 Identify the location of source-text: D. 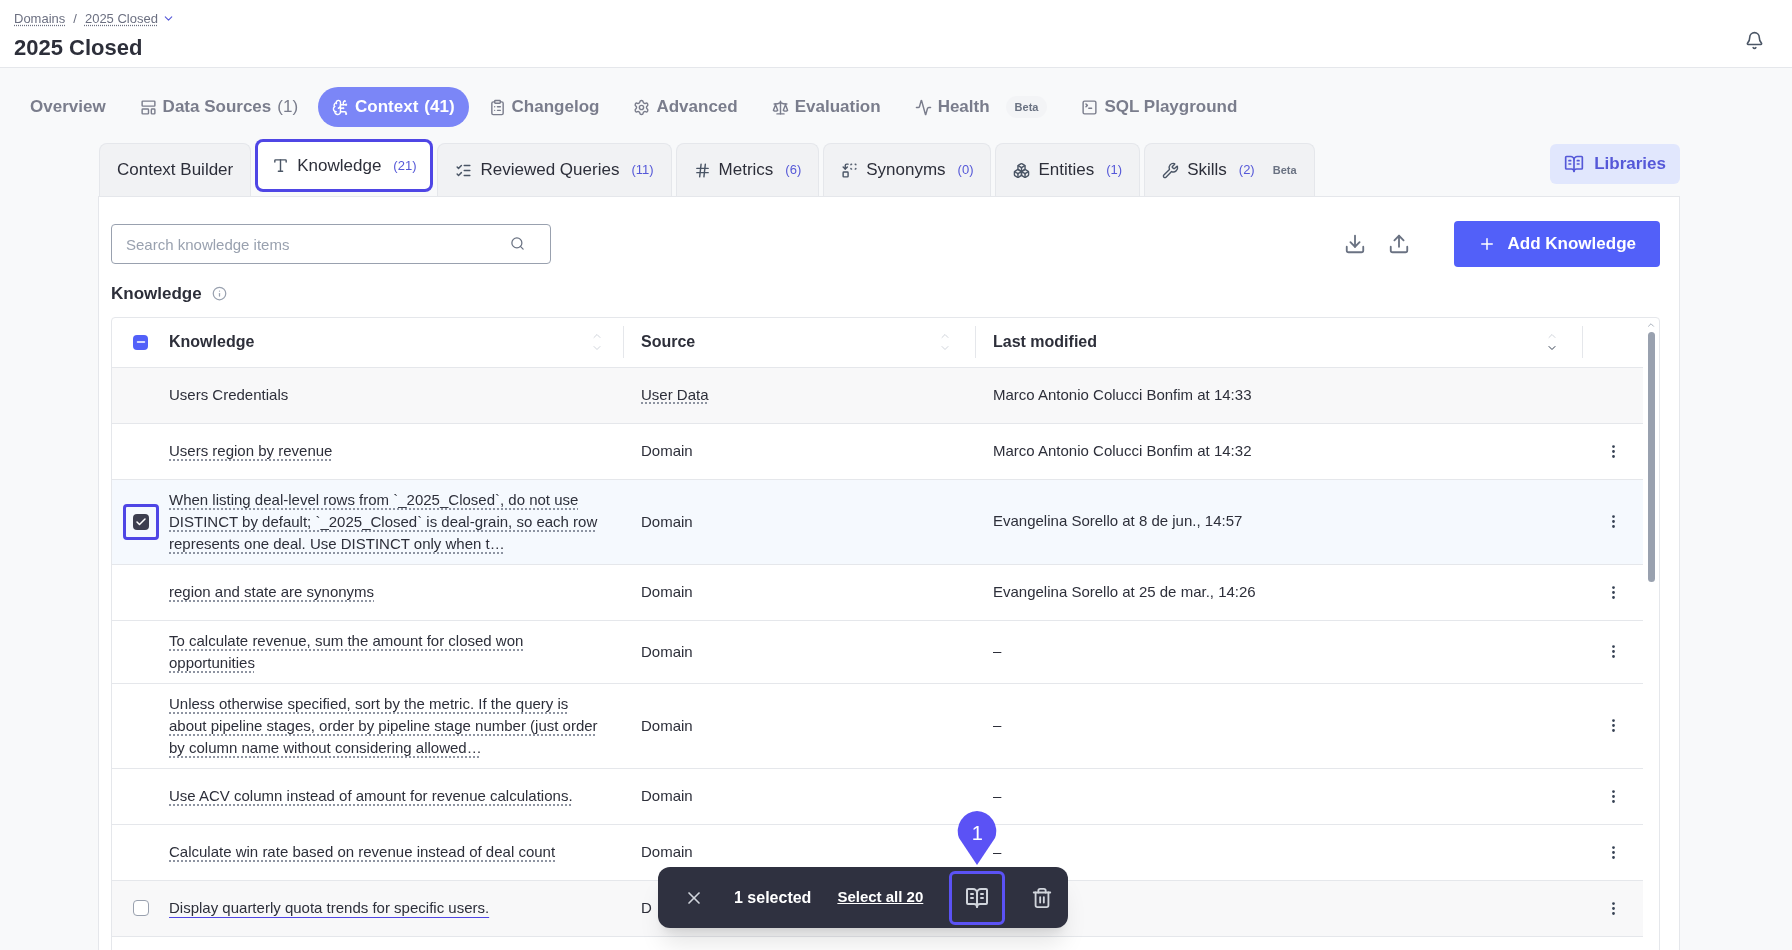
(646, 908).